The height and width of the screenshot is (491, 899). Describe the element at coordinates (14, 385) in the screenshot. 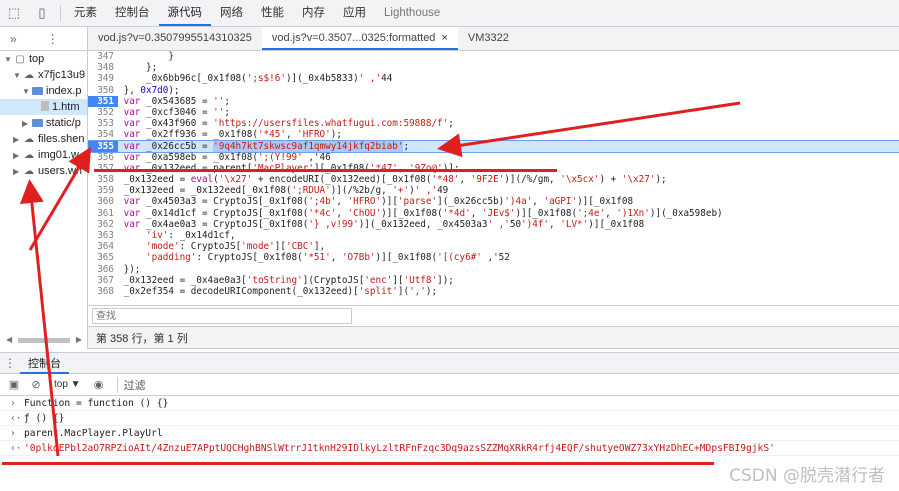

I see `sidebar-toggle-icon: ▣` at that location.